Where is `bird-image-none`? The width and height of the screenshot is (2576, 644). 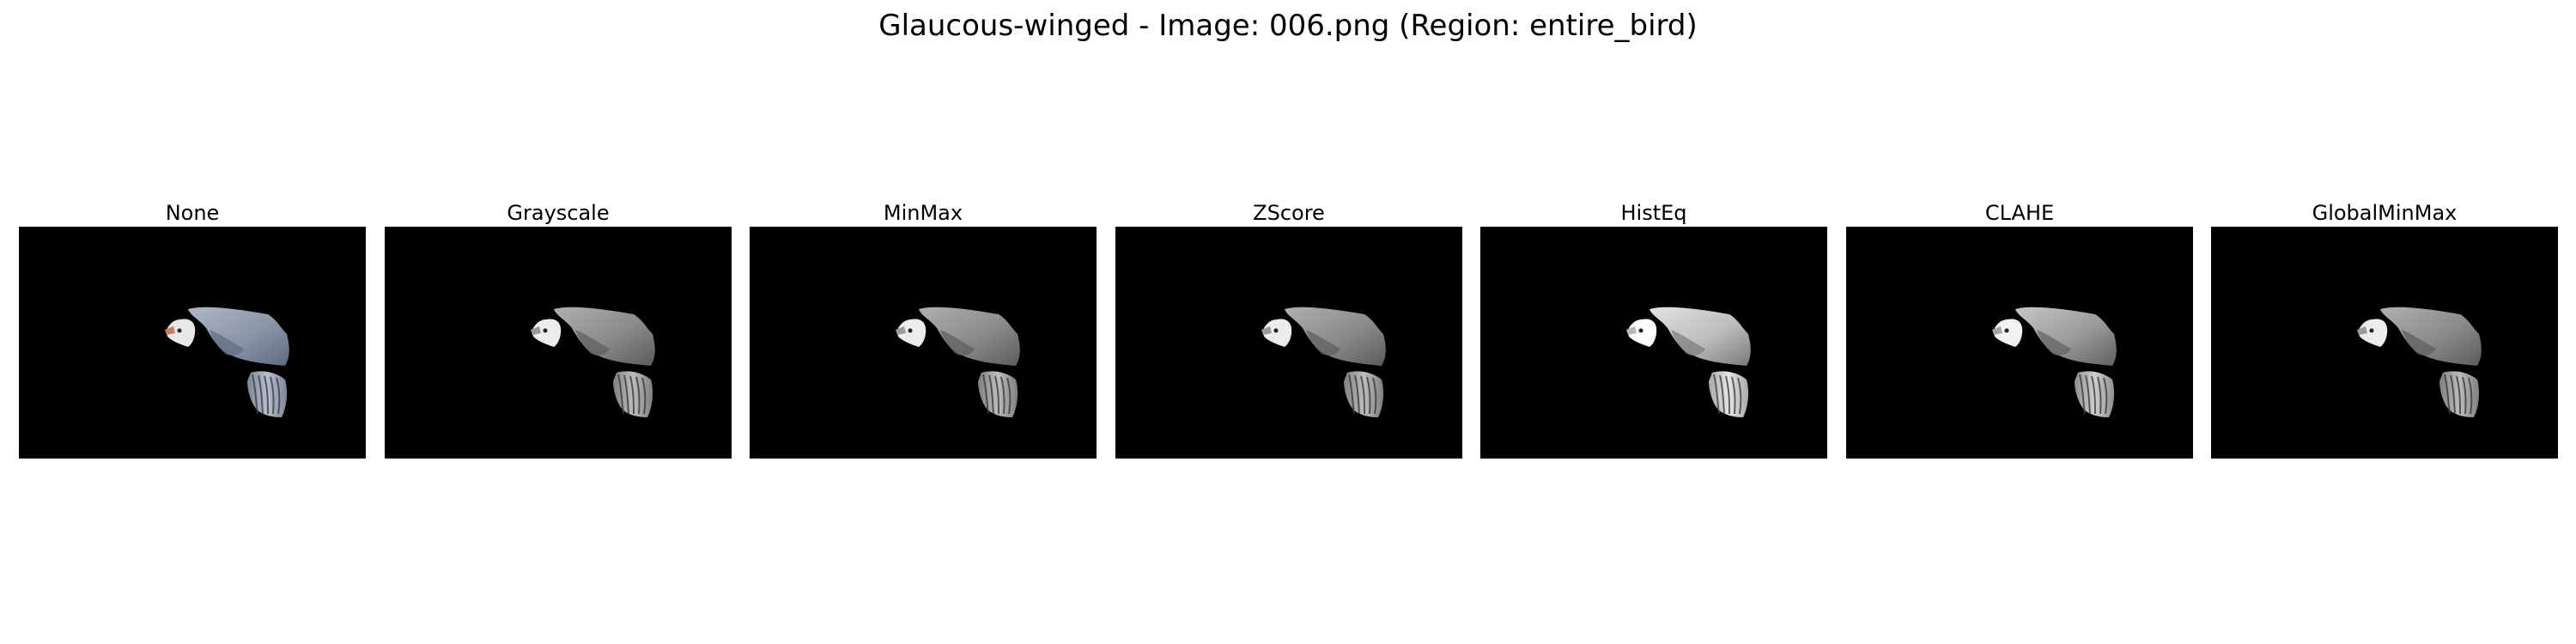 bird-image-none is located at coordinates (192, 343).